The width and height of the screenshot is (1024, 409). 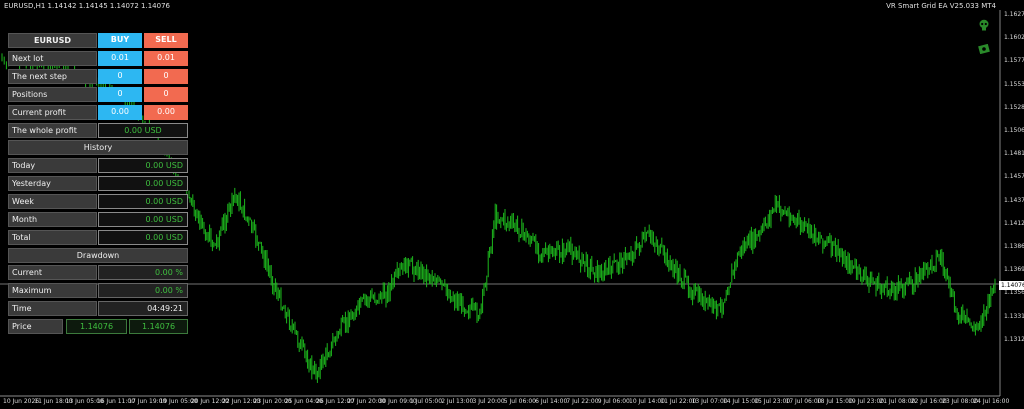 What do you see at coordinates (52, 272) in the screenshot?
I see `drawdown-label-current: Current` at bounding box center [52, 272].